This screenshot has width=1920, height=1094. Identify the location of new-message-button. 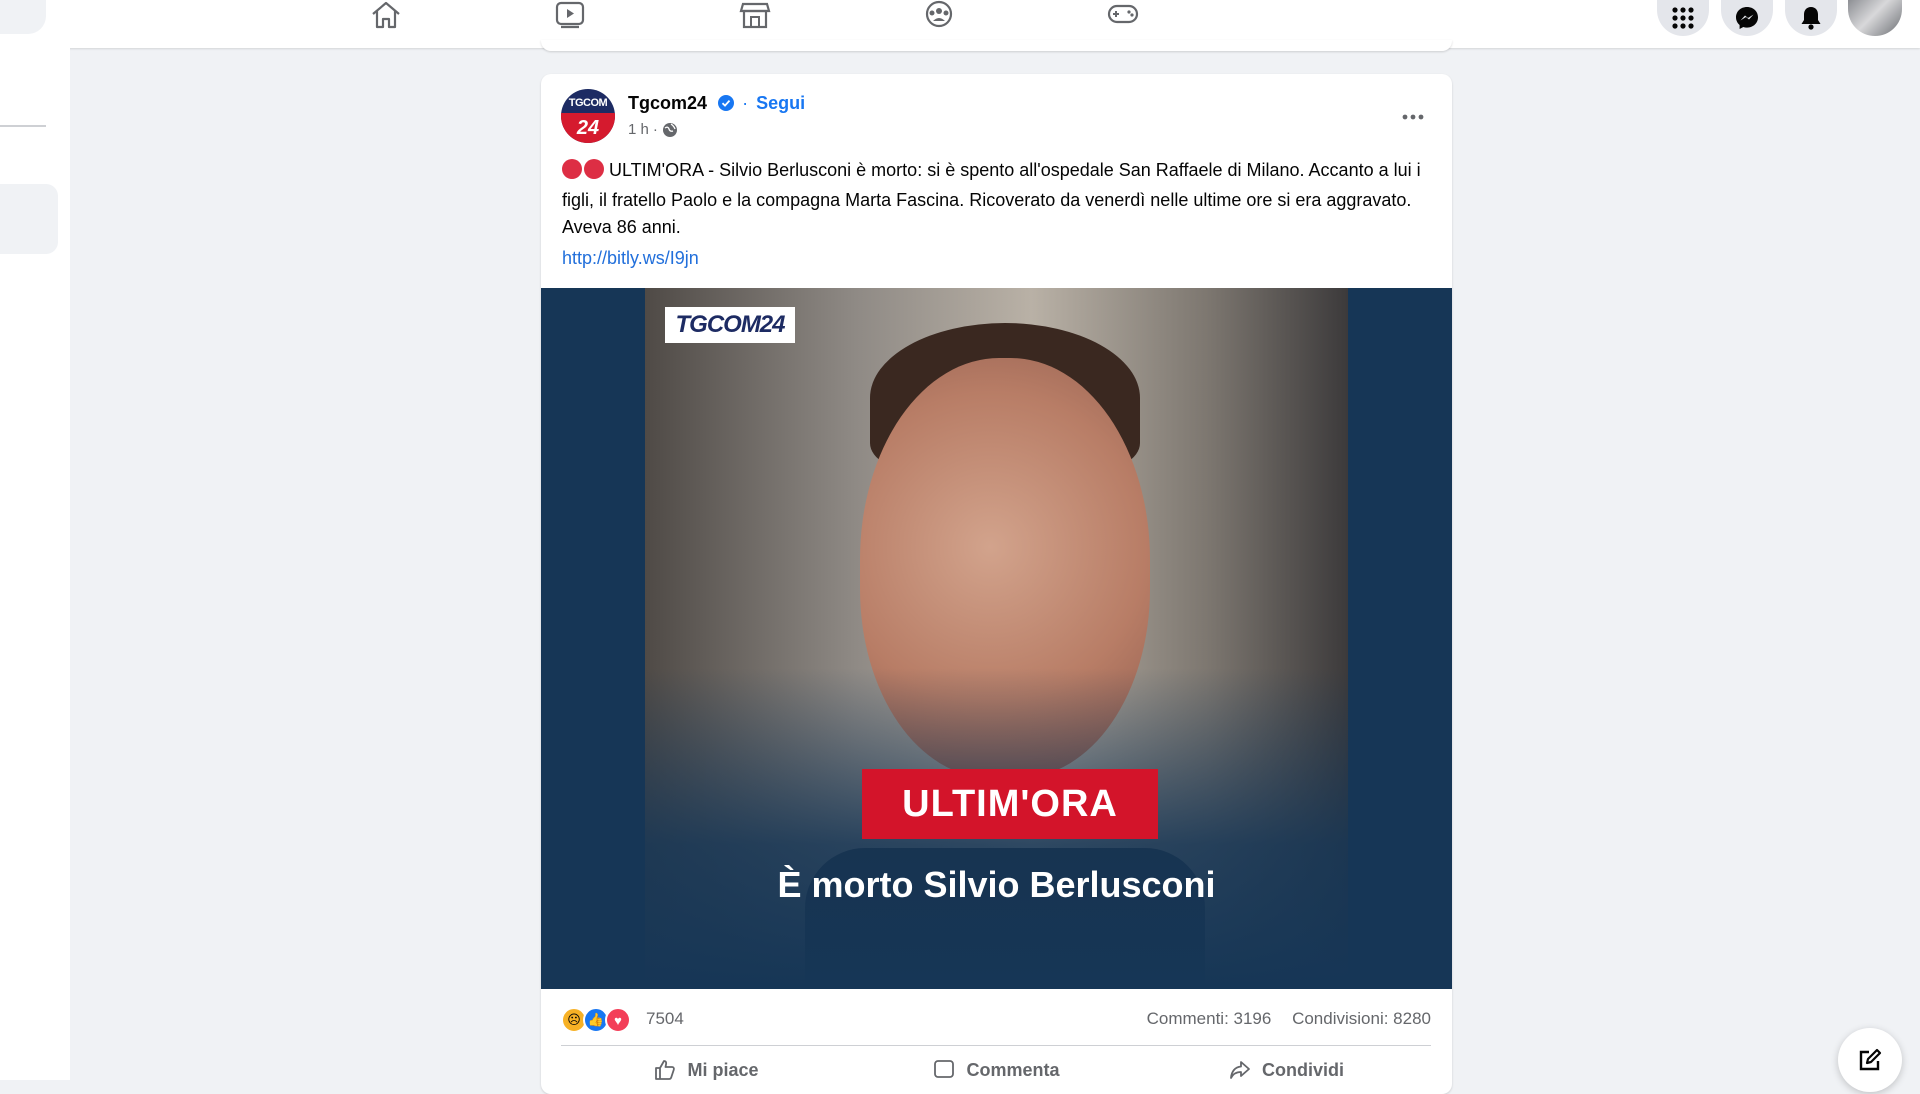
(1870, 1060).